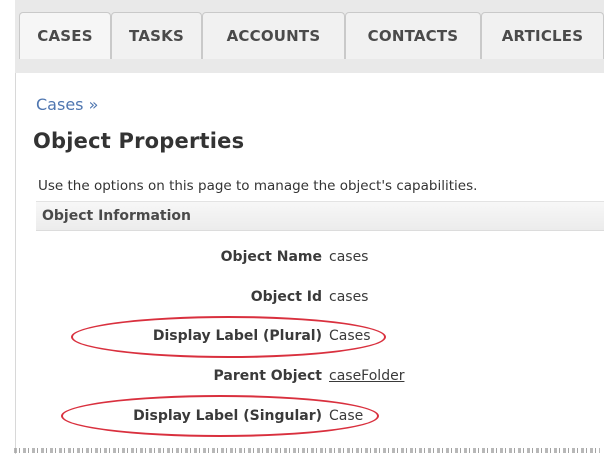  I want to click on field-row-object-id: Object Id cases, so click(320, 300).